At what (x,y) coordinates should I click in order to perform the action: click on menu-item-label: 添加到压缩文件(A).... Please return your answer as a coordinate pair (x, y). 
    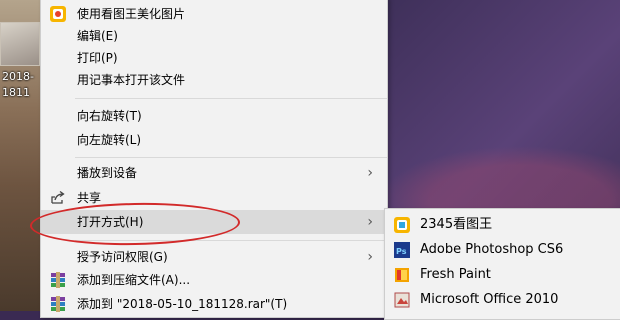
    Looking at the image, I should click on (134, 280).